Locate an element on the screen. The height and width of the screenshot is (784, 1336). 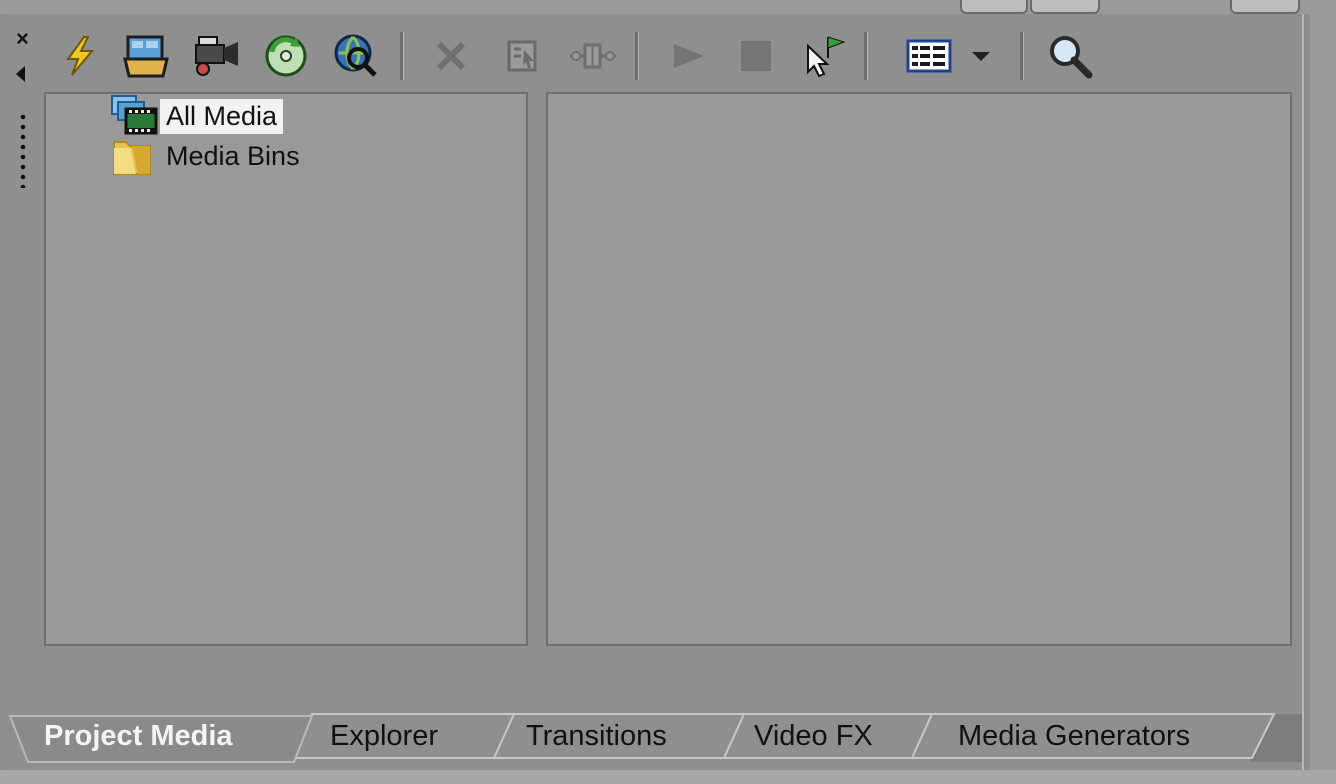
tree-item-label: All Media is located at coordinates (222, 116).